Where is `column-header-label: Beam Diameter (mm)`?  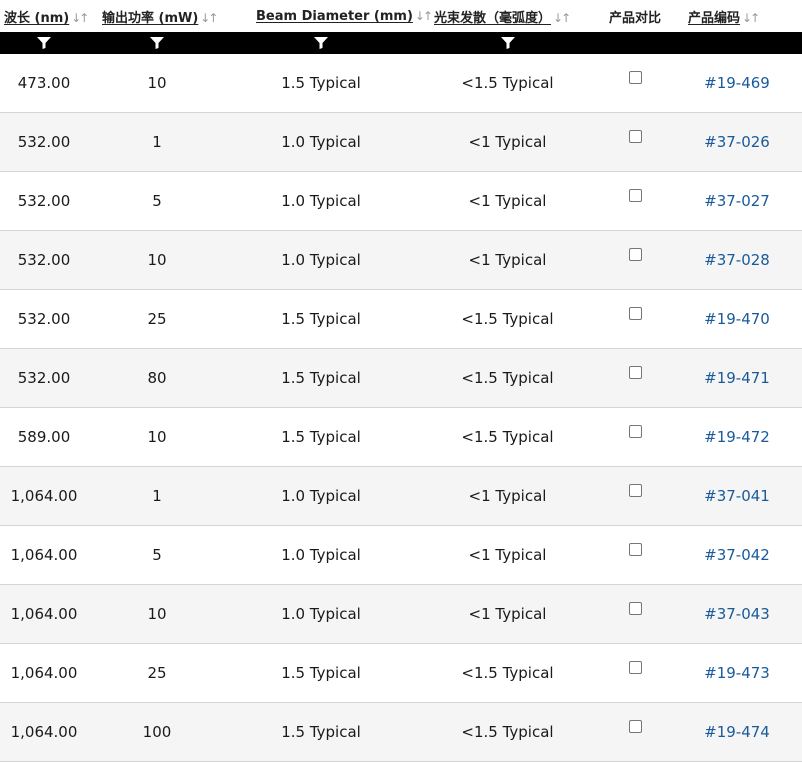 column-header-label: Beam Diameter (mm) is located at coordinates (334, 16).